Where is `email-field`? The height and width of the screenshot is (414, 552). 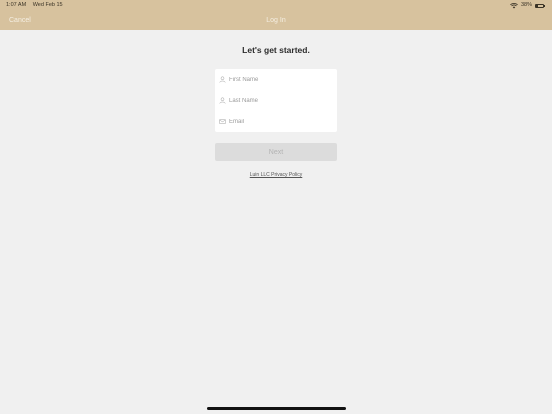 email-field is located at coordinates (276, 121).